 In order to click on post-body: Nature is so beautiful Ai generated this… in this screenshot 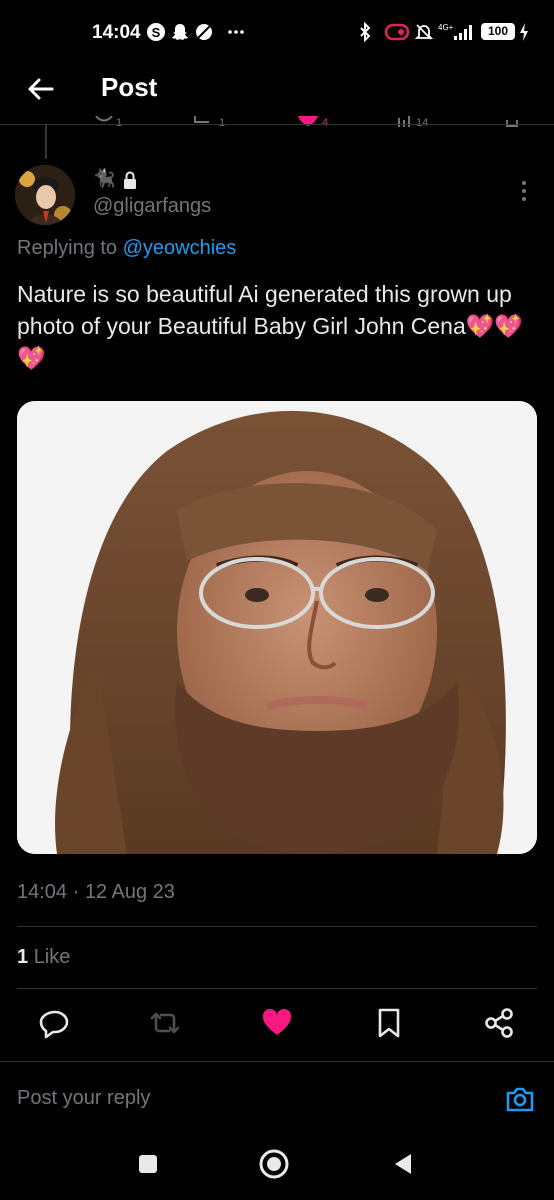, I will do `click(264, 310)`.